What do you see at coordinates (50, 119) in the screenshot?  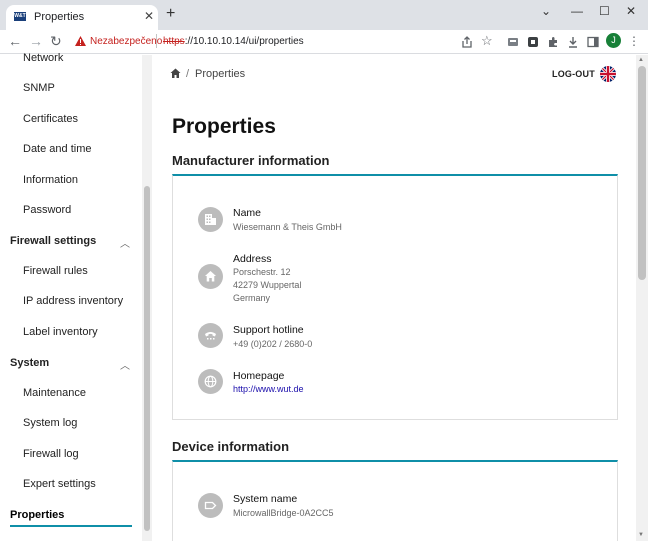 I see `sidebar-item-certificates: Certificates` at bounding box center [50, 119].